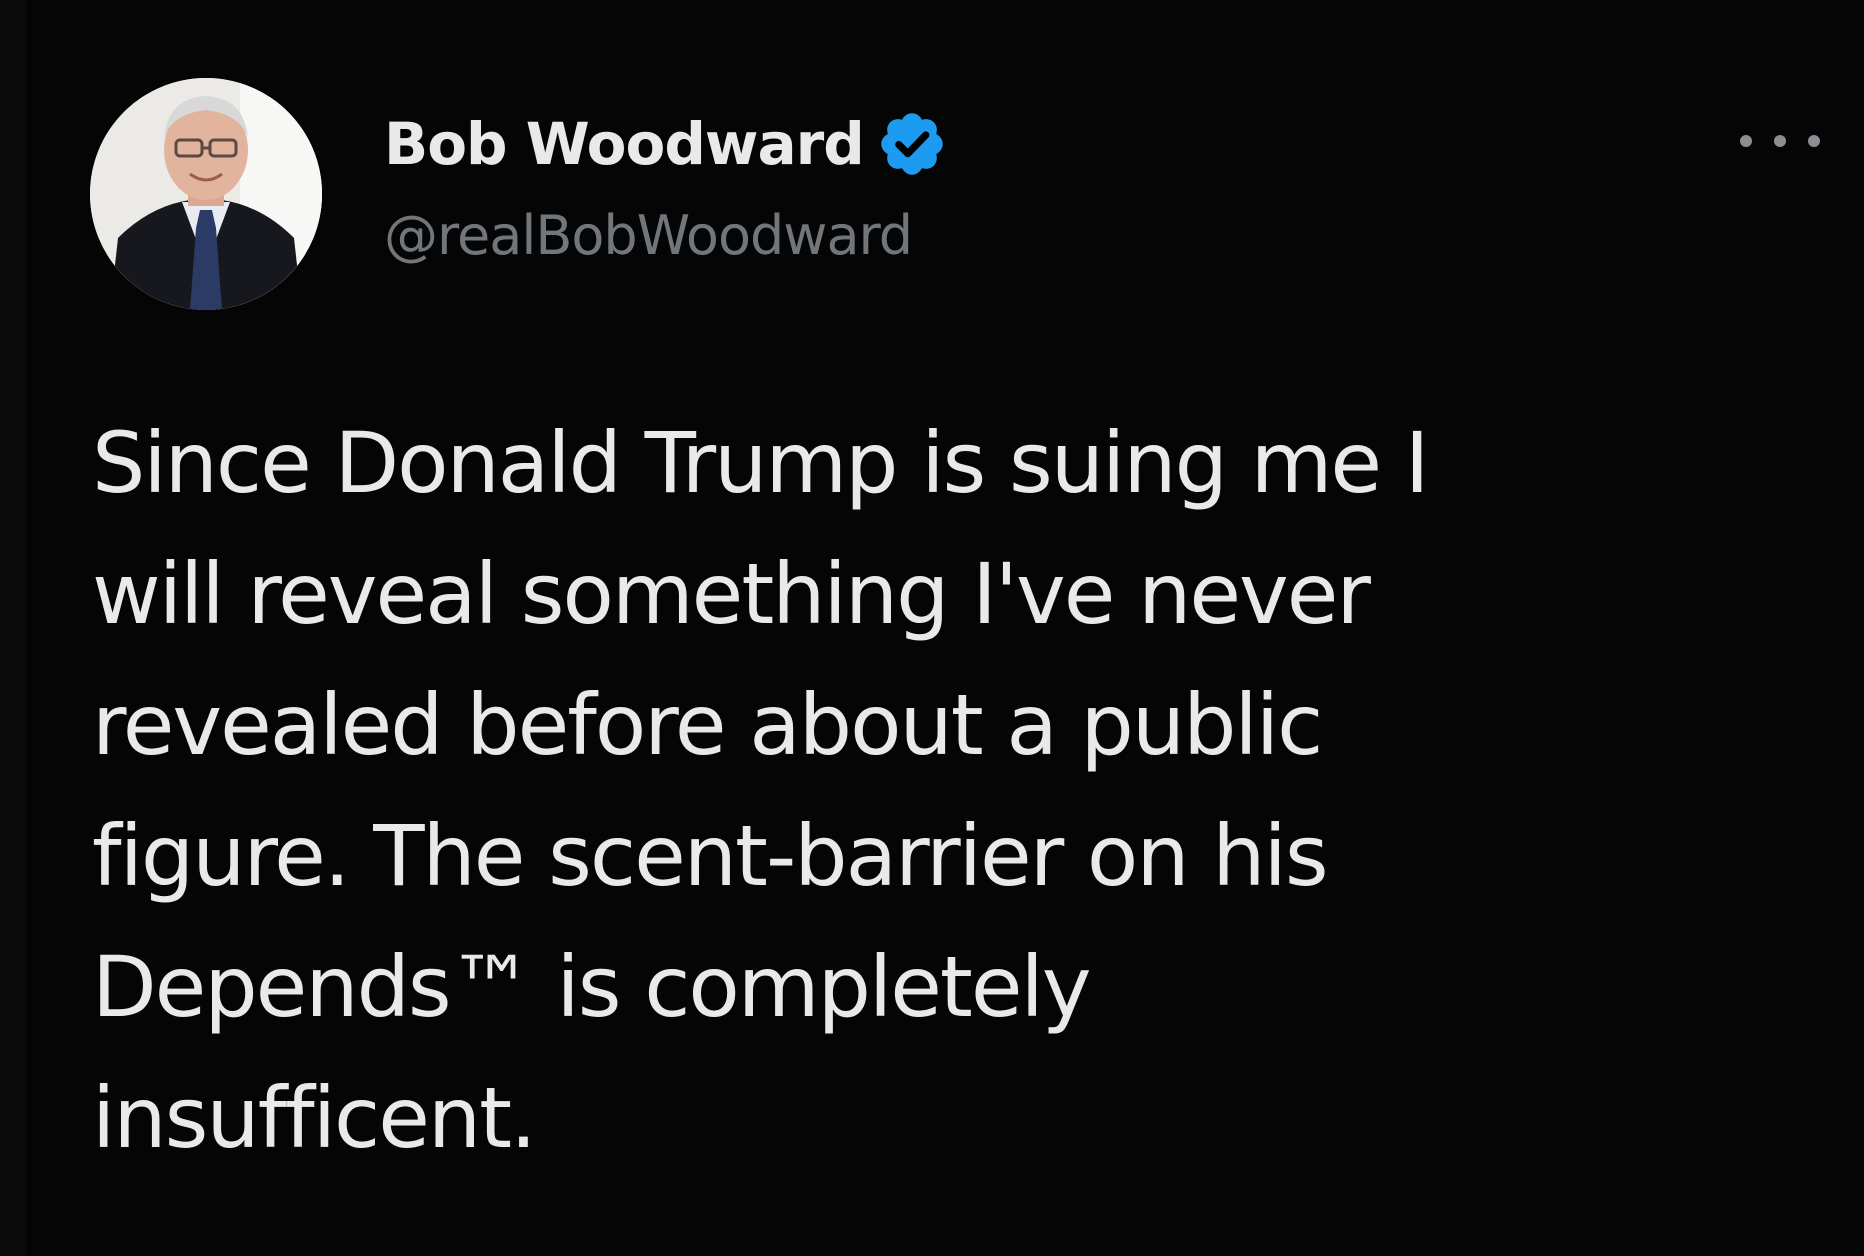  I want to click on avatar, so click(206, 194).